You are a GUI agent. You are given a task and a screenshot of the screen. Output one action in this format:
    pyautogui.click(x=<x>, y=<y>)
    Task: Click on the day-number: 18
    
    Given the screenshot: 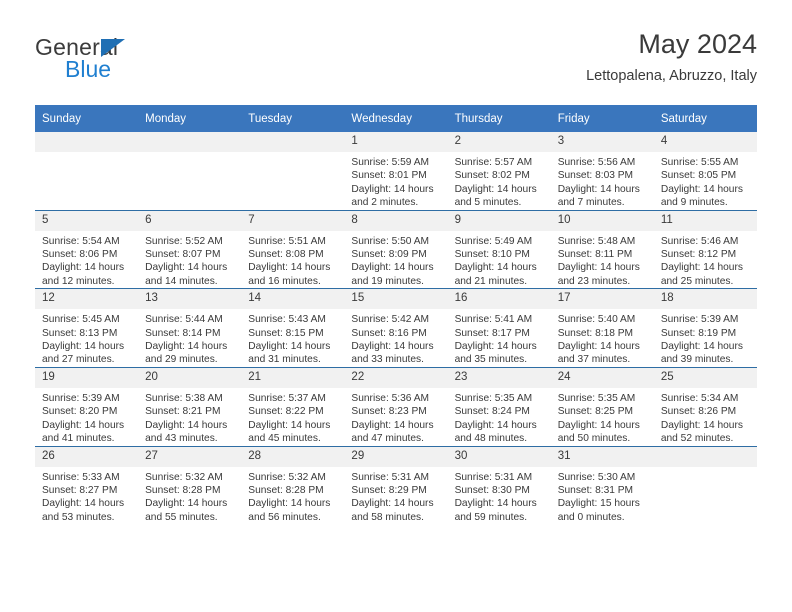 What is the action you would take?
    pyautogui.click(x=705, y=299)
    